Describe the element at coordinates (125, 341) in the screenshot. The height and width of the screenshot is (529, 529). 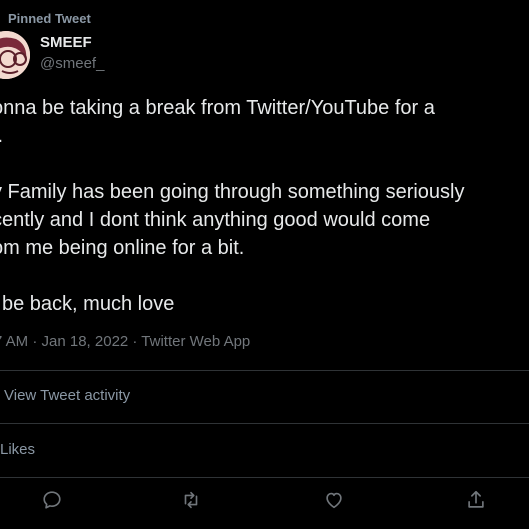
I see `tweet-timestamp-source: 7 AM · Jan 18, 2022 · Twitter Web App` at that location.